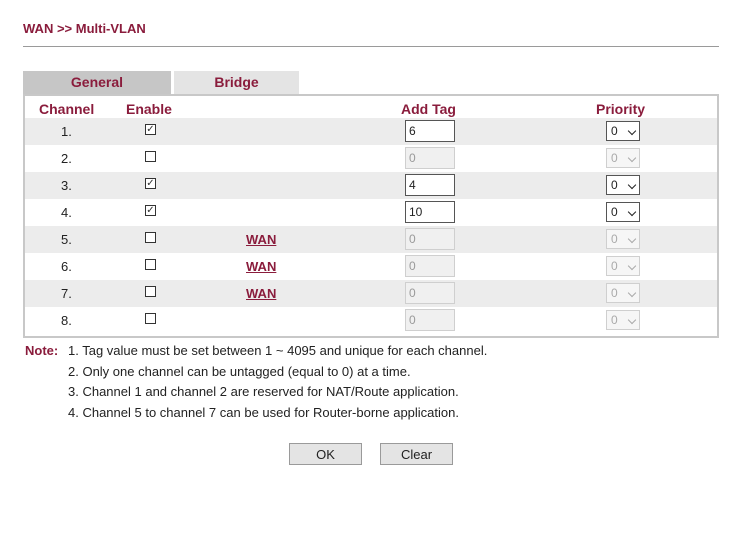 The height and width of the screenshot is (536, 752). I want to click on table-row: 5. WAN 0, so click(371, 239).